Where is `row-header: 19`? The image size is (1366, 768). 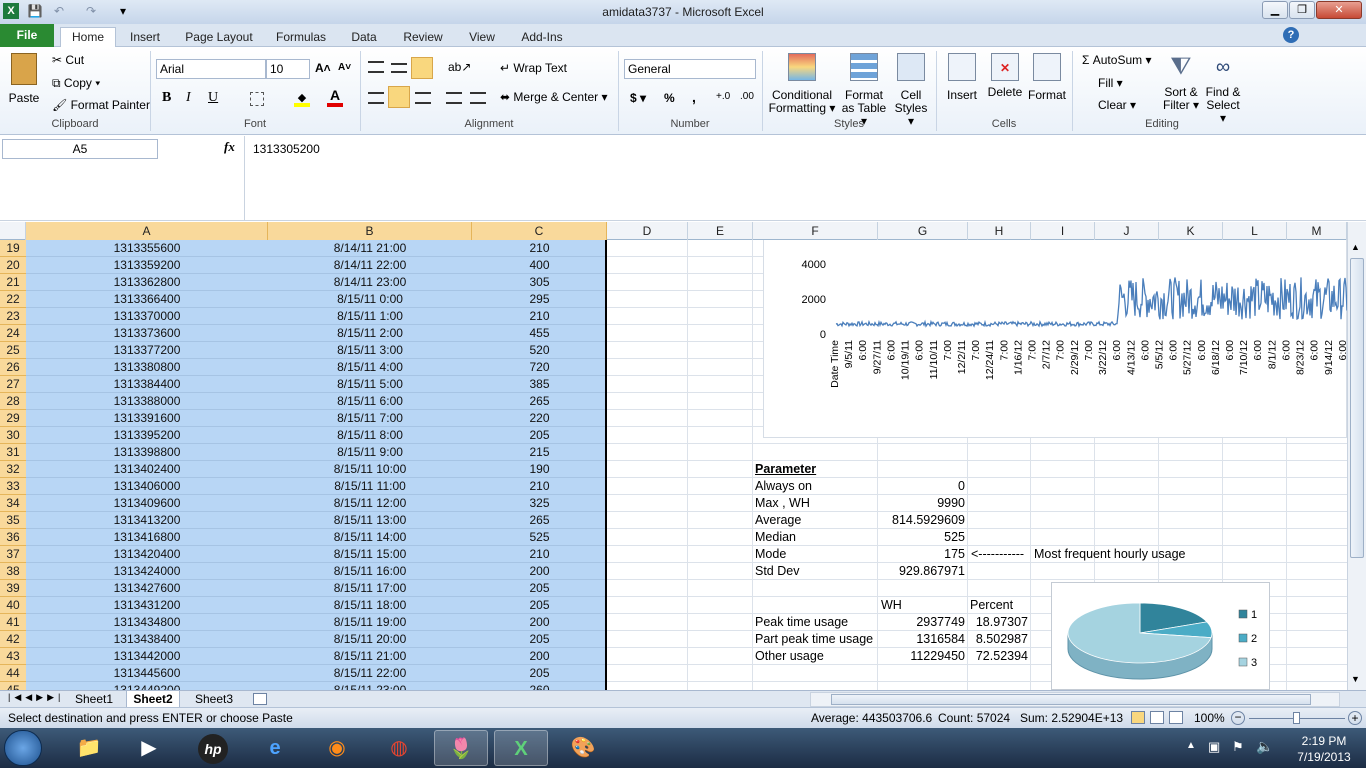
row-header: 19 is located at coordinates (13, 248).